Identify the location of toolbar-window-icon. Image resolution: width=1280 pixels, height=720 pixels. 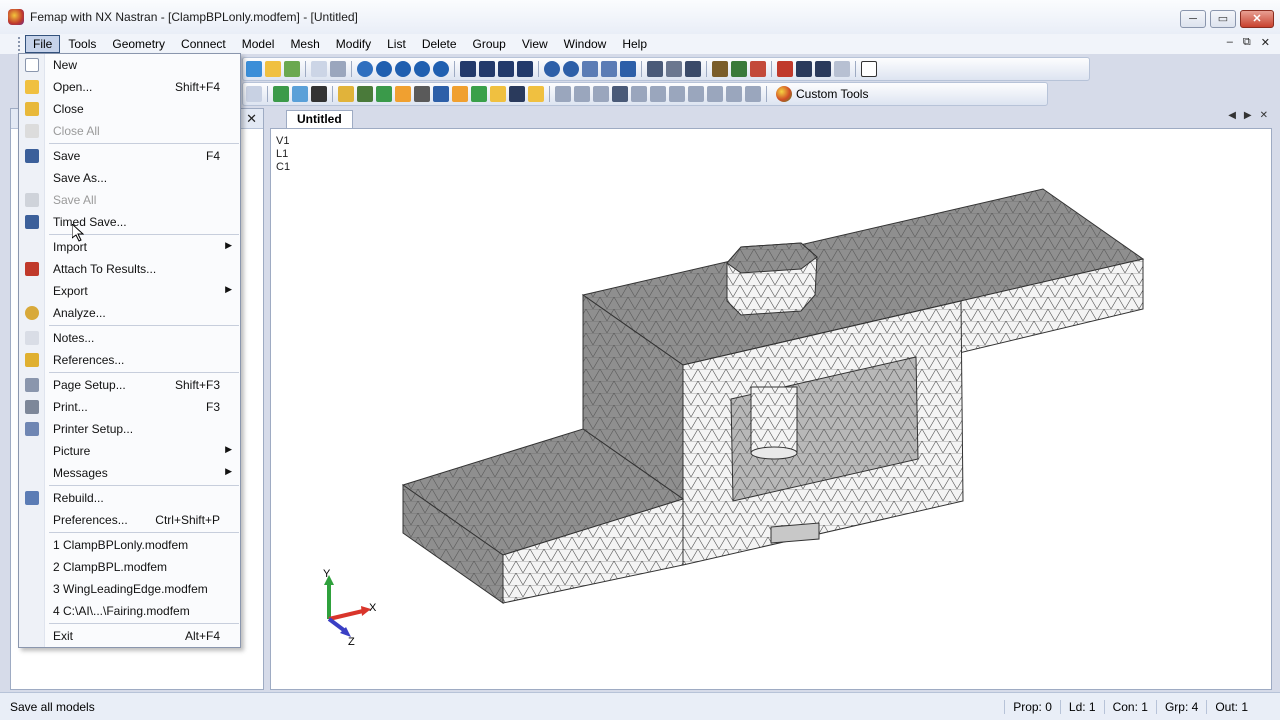
(869, 69).